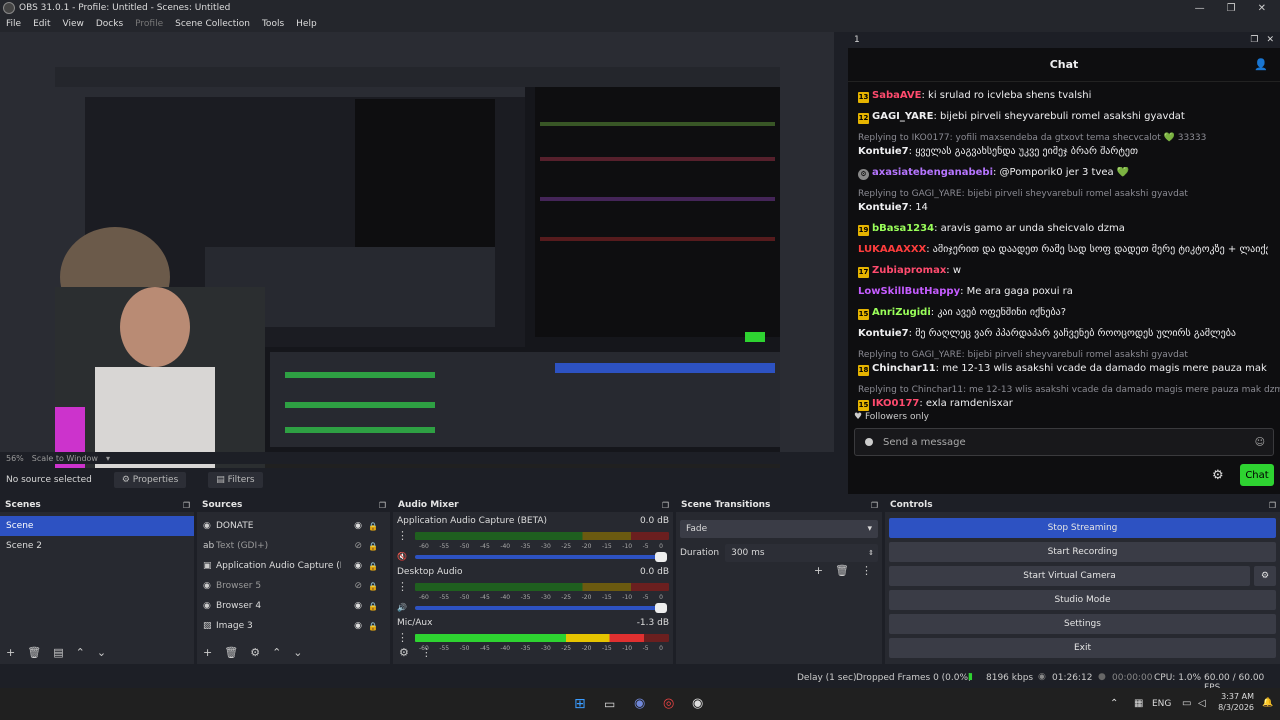  What do you see at coordinates (801, 553) in the screenshot?
I see `duration-input: 300 ms ⇕` at bounding box center [801, 553].